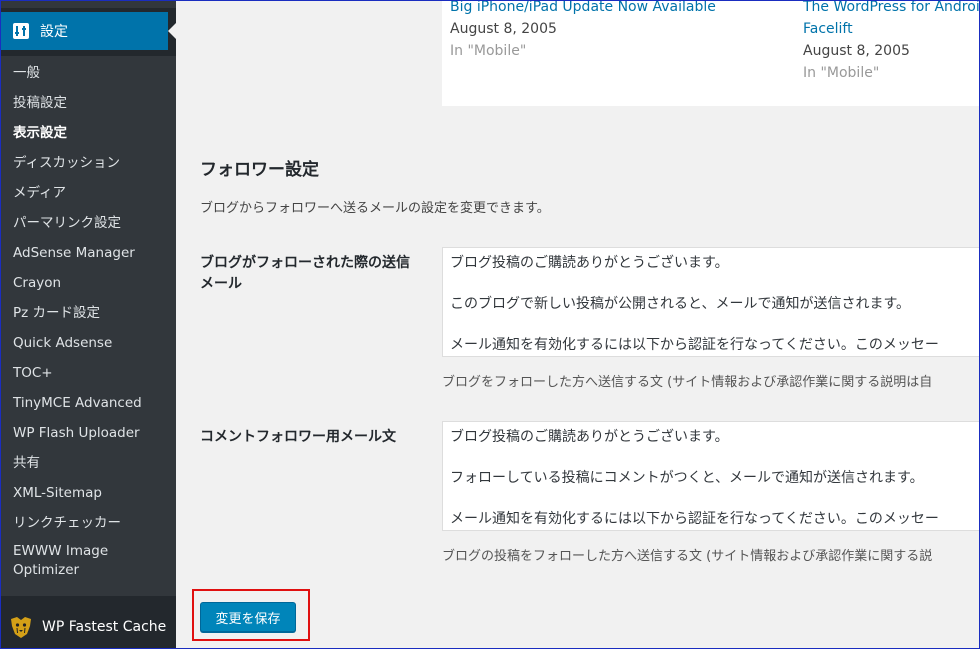  I want to click on textarea-line: フォローしている投稿にコメントがつくと、メールで通知が送信されます。, so click(687, 478).